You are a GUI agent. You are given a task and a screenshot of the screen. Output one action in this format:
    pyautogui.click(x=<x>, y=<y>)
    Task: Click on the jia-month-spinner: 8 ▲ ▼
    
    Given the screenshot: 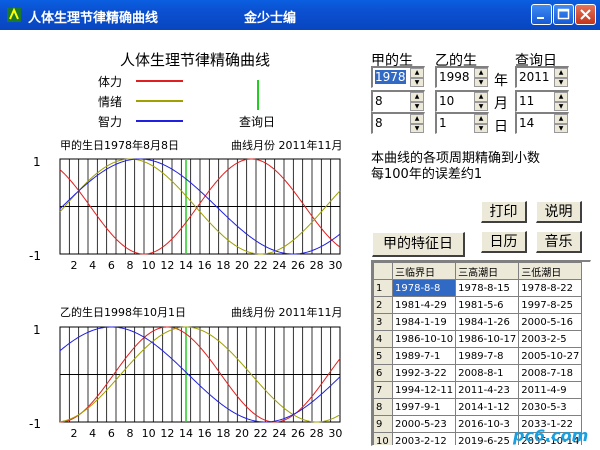 What is the action you would take?
    pyautogui.click(x=398, y=101)
    